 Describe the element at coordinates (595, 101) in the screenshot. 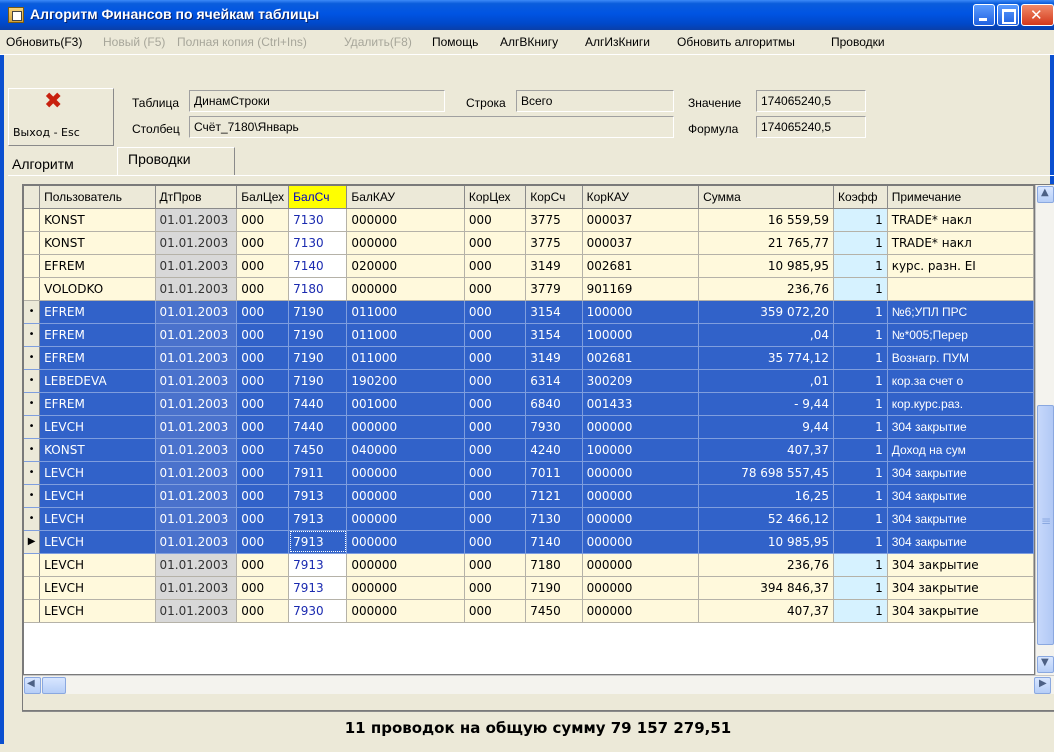

I see `row-field: Всего` at that location.